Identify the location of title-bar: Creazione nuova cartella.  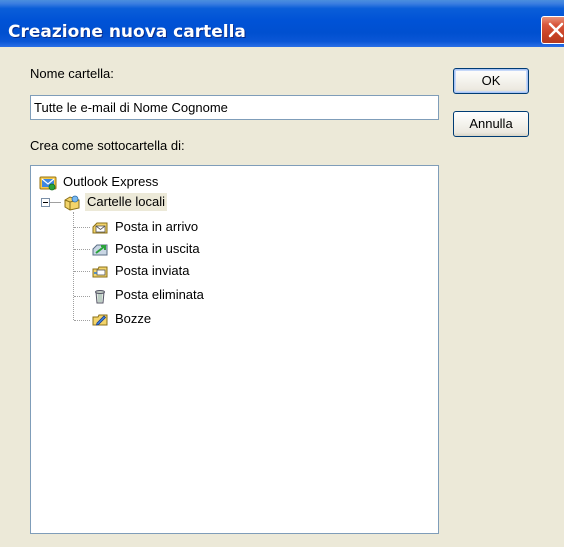
(282, 23).